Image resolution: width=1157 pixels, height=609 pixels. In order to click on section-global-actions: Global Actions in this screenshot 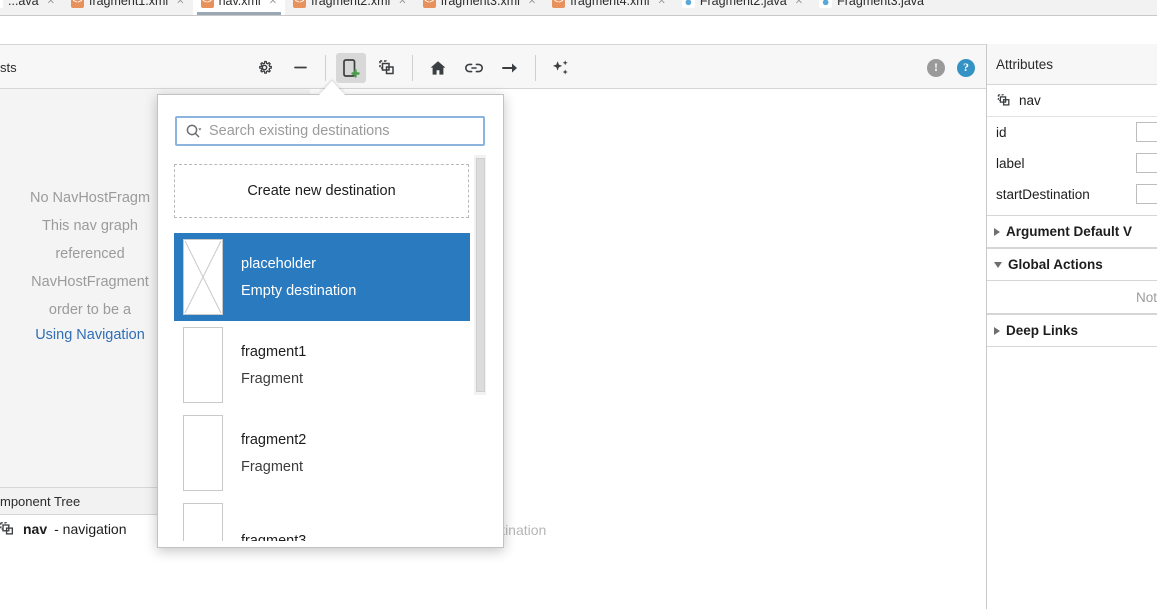, I will do `click(1072, 264)`.